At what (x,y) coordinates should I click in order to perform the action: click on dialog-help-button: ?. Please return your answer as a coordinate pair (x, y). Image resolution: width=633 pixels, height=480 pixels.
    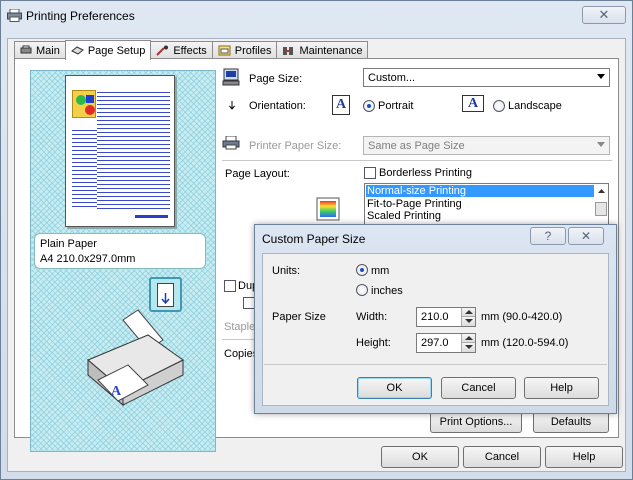
    Looking at the image, I should click on (548, 236).